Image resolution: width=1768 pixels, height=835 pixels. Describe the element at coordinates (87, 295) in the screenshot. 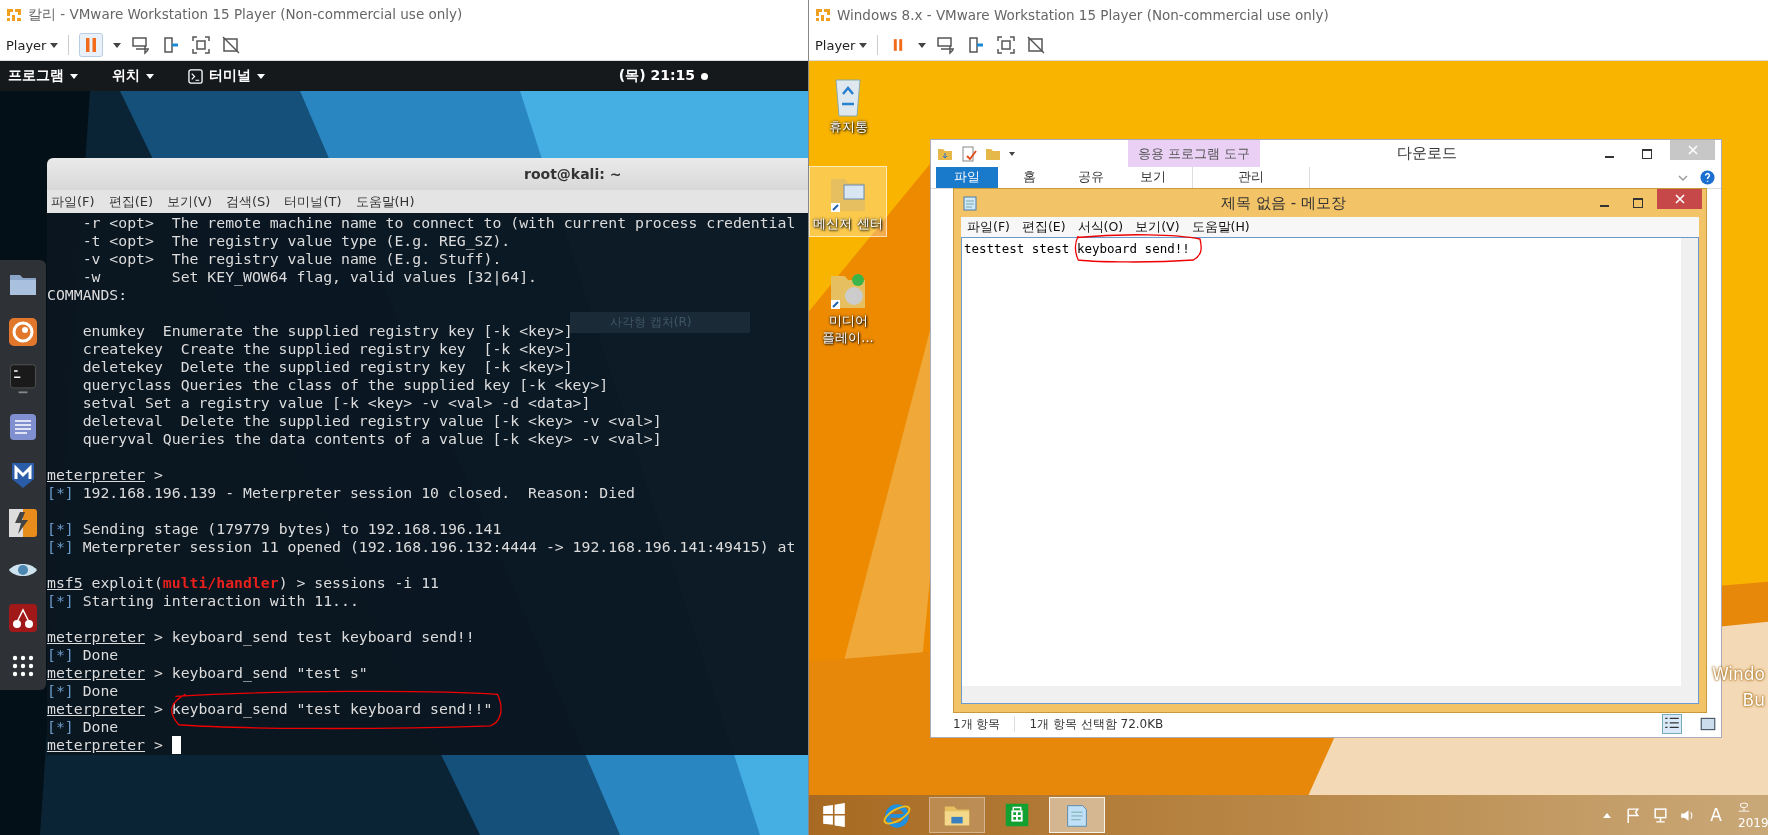

I see `terminal-text: COMMANDS:` at that location.